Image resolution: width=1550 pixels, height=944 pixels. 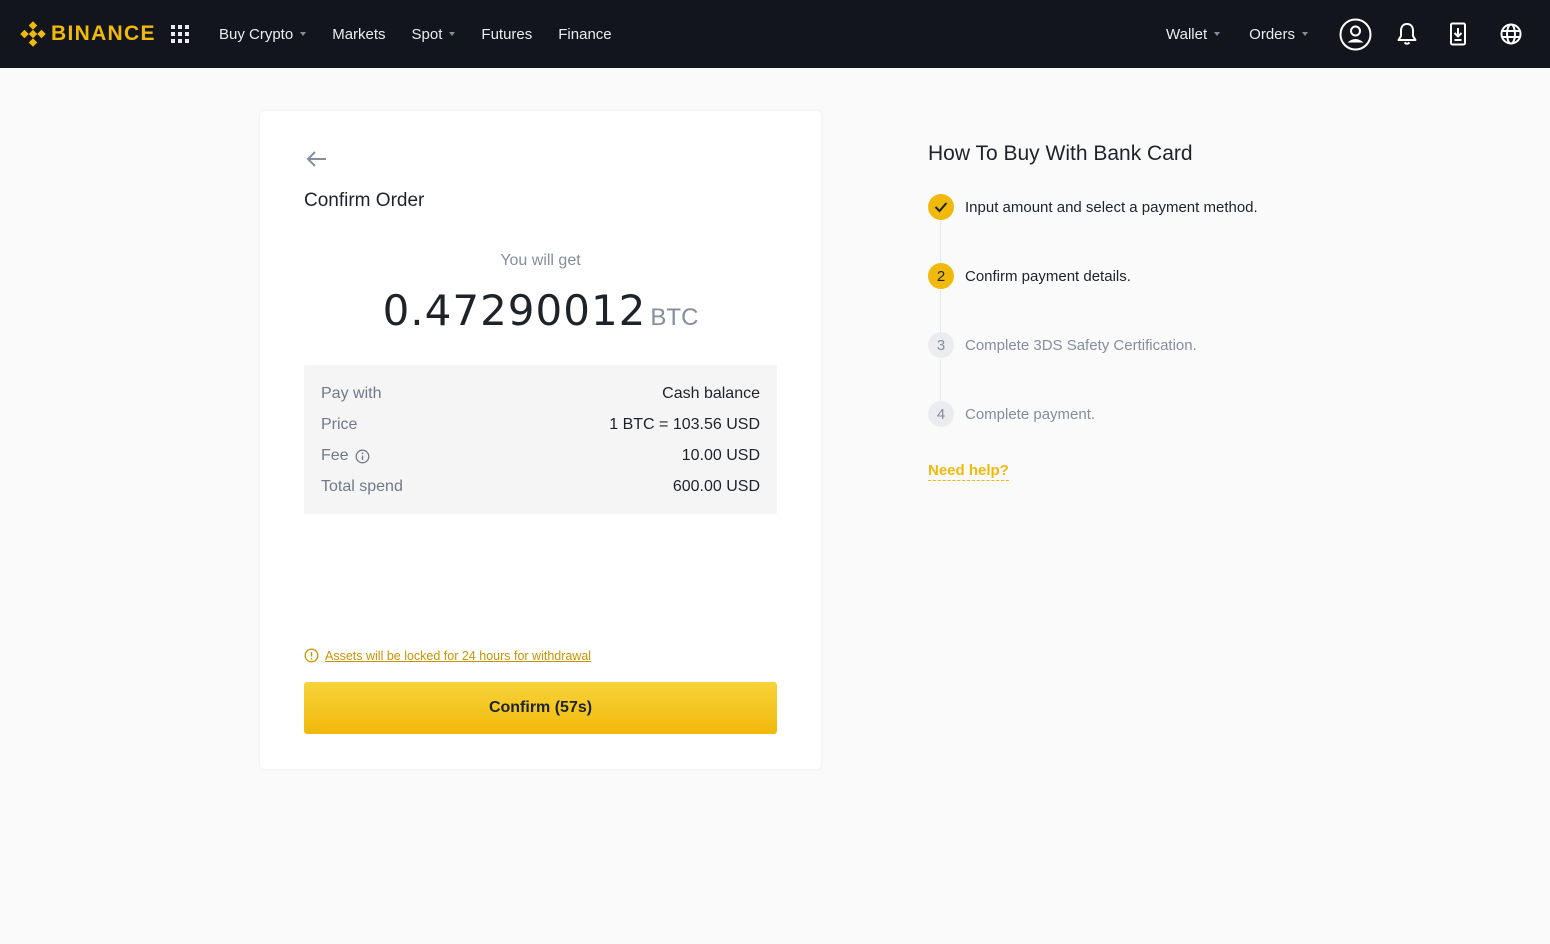 I want to click on step-number: 4, so click(x=941, y=414).